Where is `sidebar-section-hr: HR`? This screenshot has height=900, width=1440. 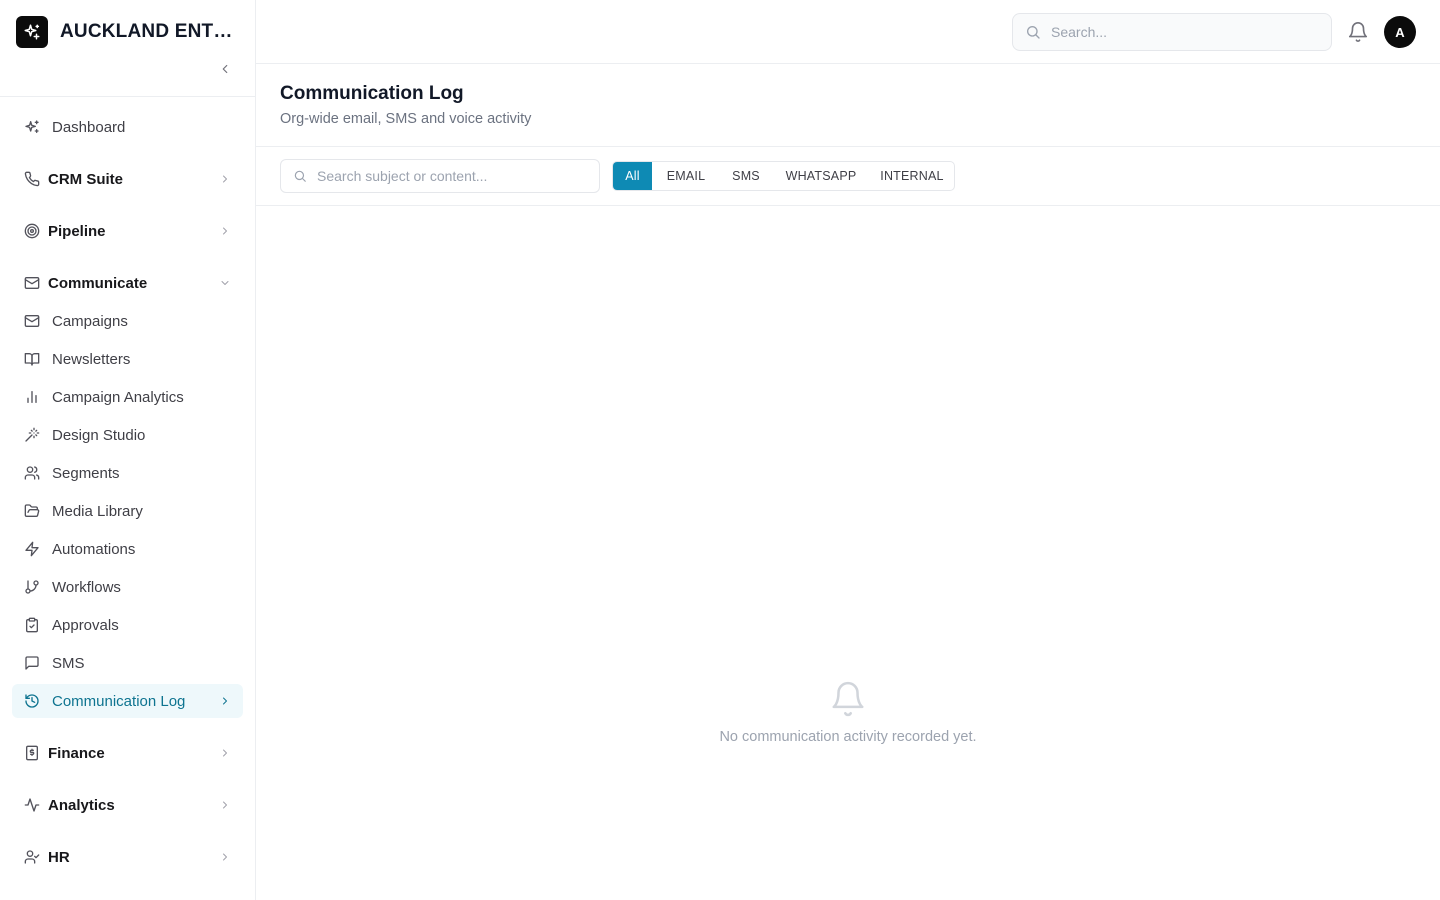
sidebar-section-hr: HR is located at coordinates (127, 857).